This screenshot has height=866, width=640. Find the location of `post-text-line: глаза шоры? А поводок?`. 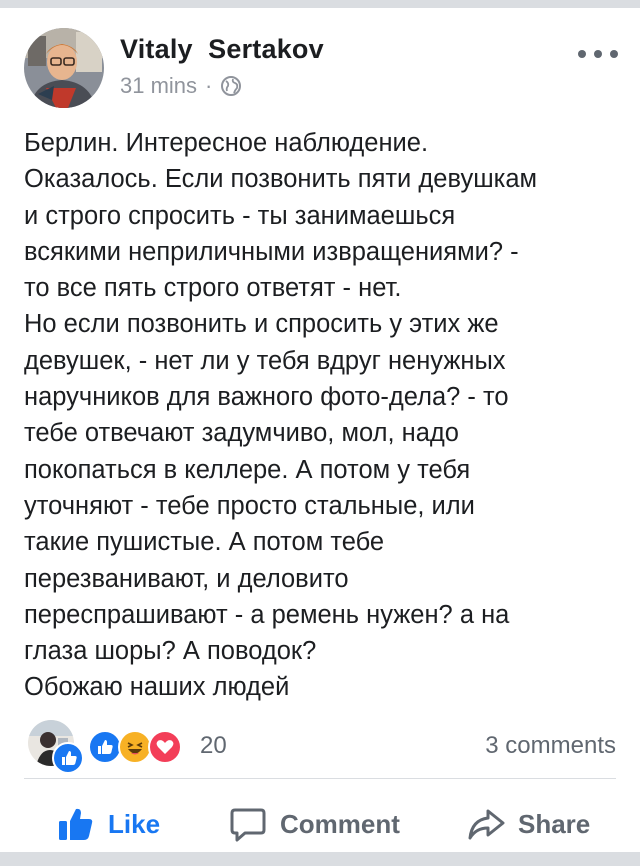

post-text-line: глаза шоры? А поводок? is located at coordinates (170, 651).